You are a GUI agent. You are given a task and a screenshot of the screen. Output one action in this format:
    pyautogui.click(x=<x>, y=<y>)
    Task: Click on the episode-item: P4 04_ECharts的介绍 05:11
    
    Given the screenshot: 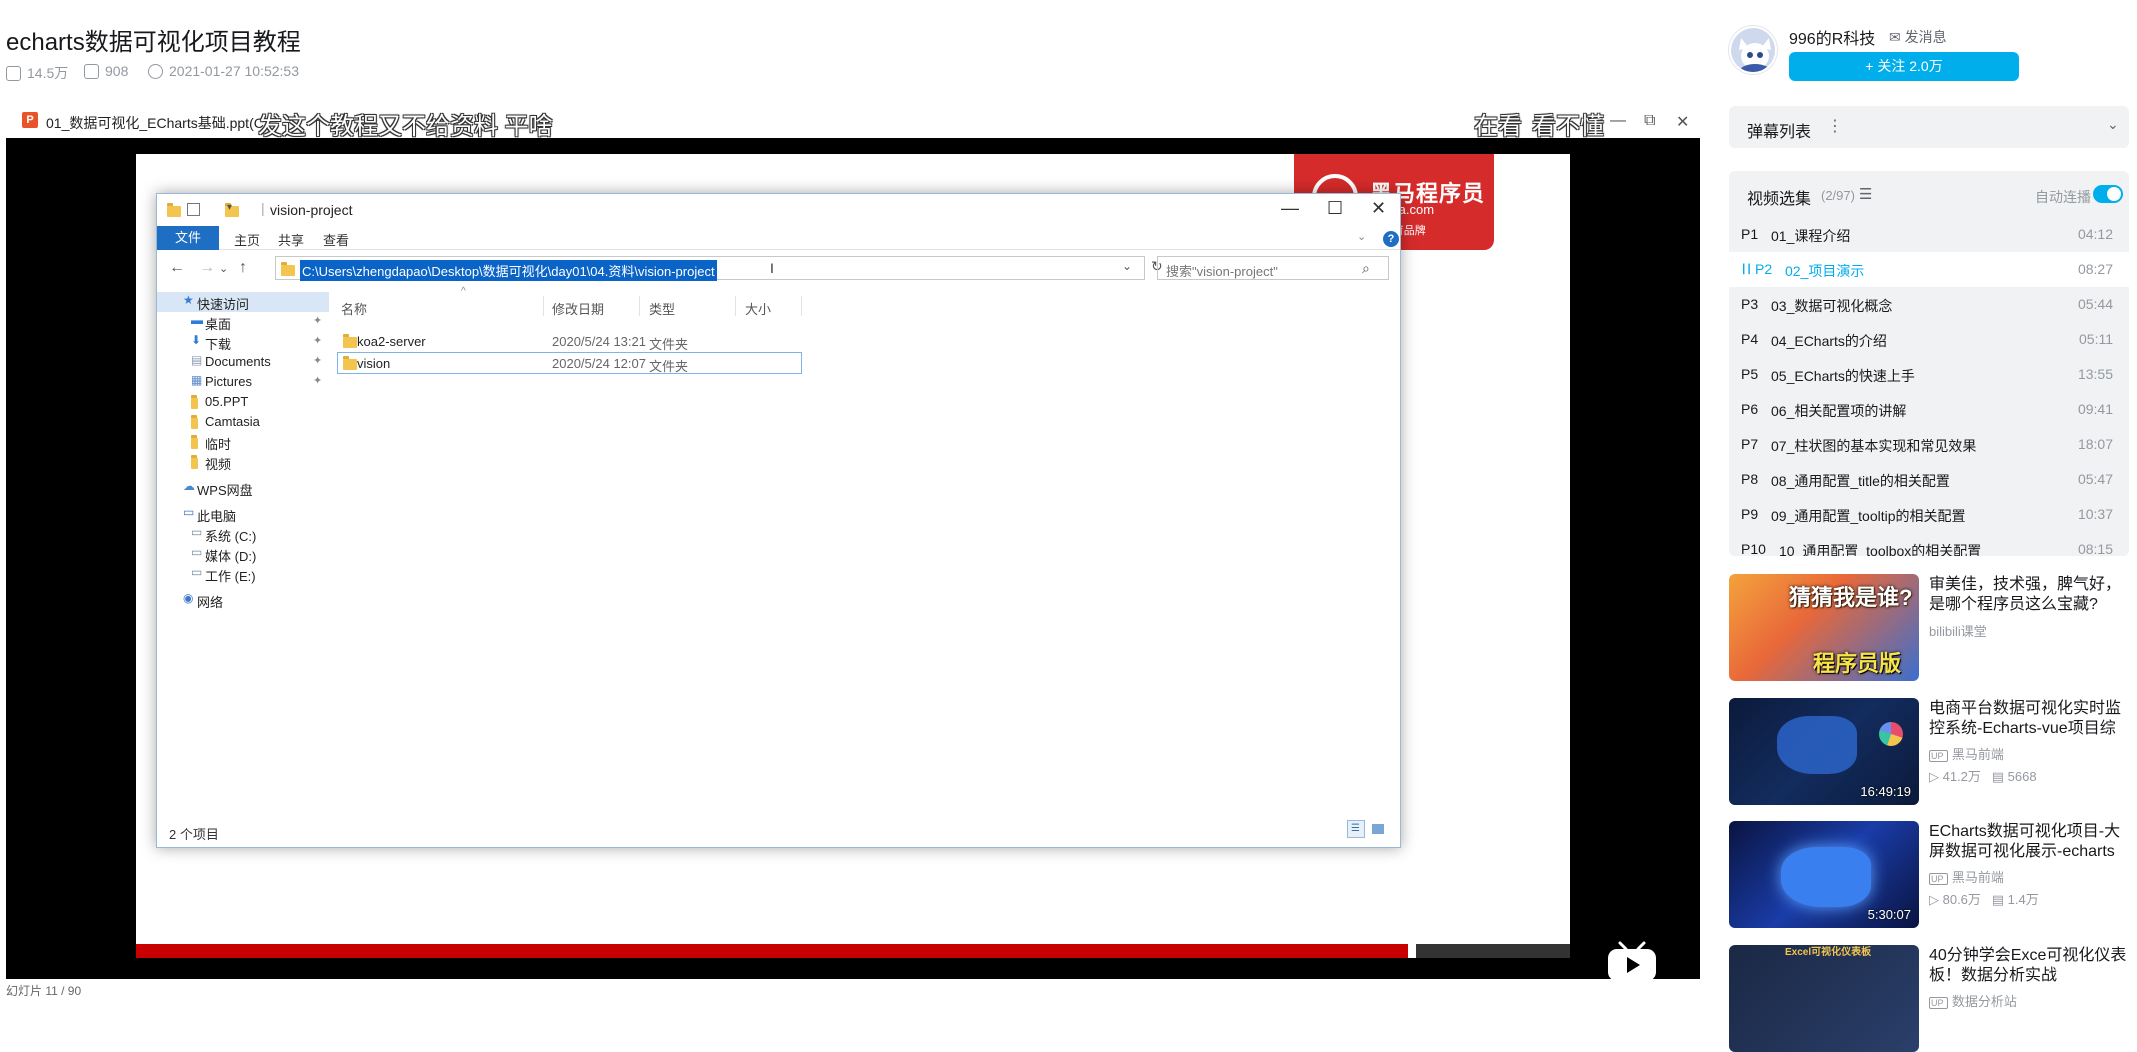 What is the action you would take?
    pyautogui.click(x=1929, y=339)
    